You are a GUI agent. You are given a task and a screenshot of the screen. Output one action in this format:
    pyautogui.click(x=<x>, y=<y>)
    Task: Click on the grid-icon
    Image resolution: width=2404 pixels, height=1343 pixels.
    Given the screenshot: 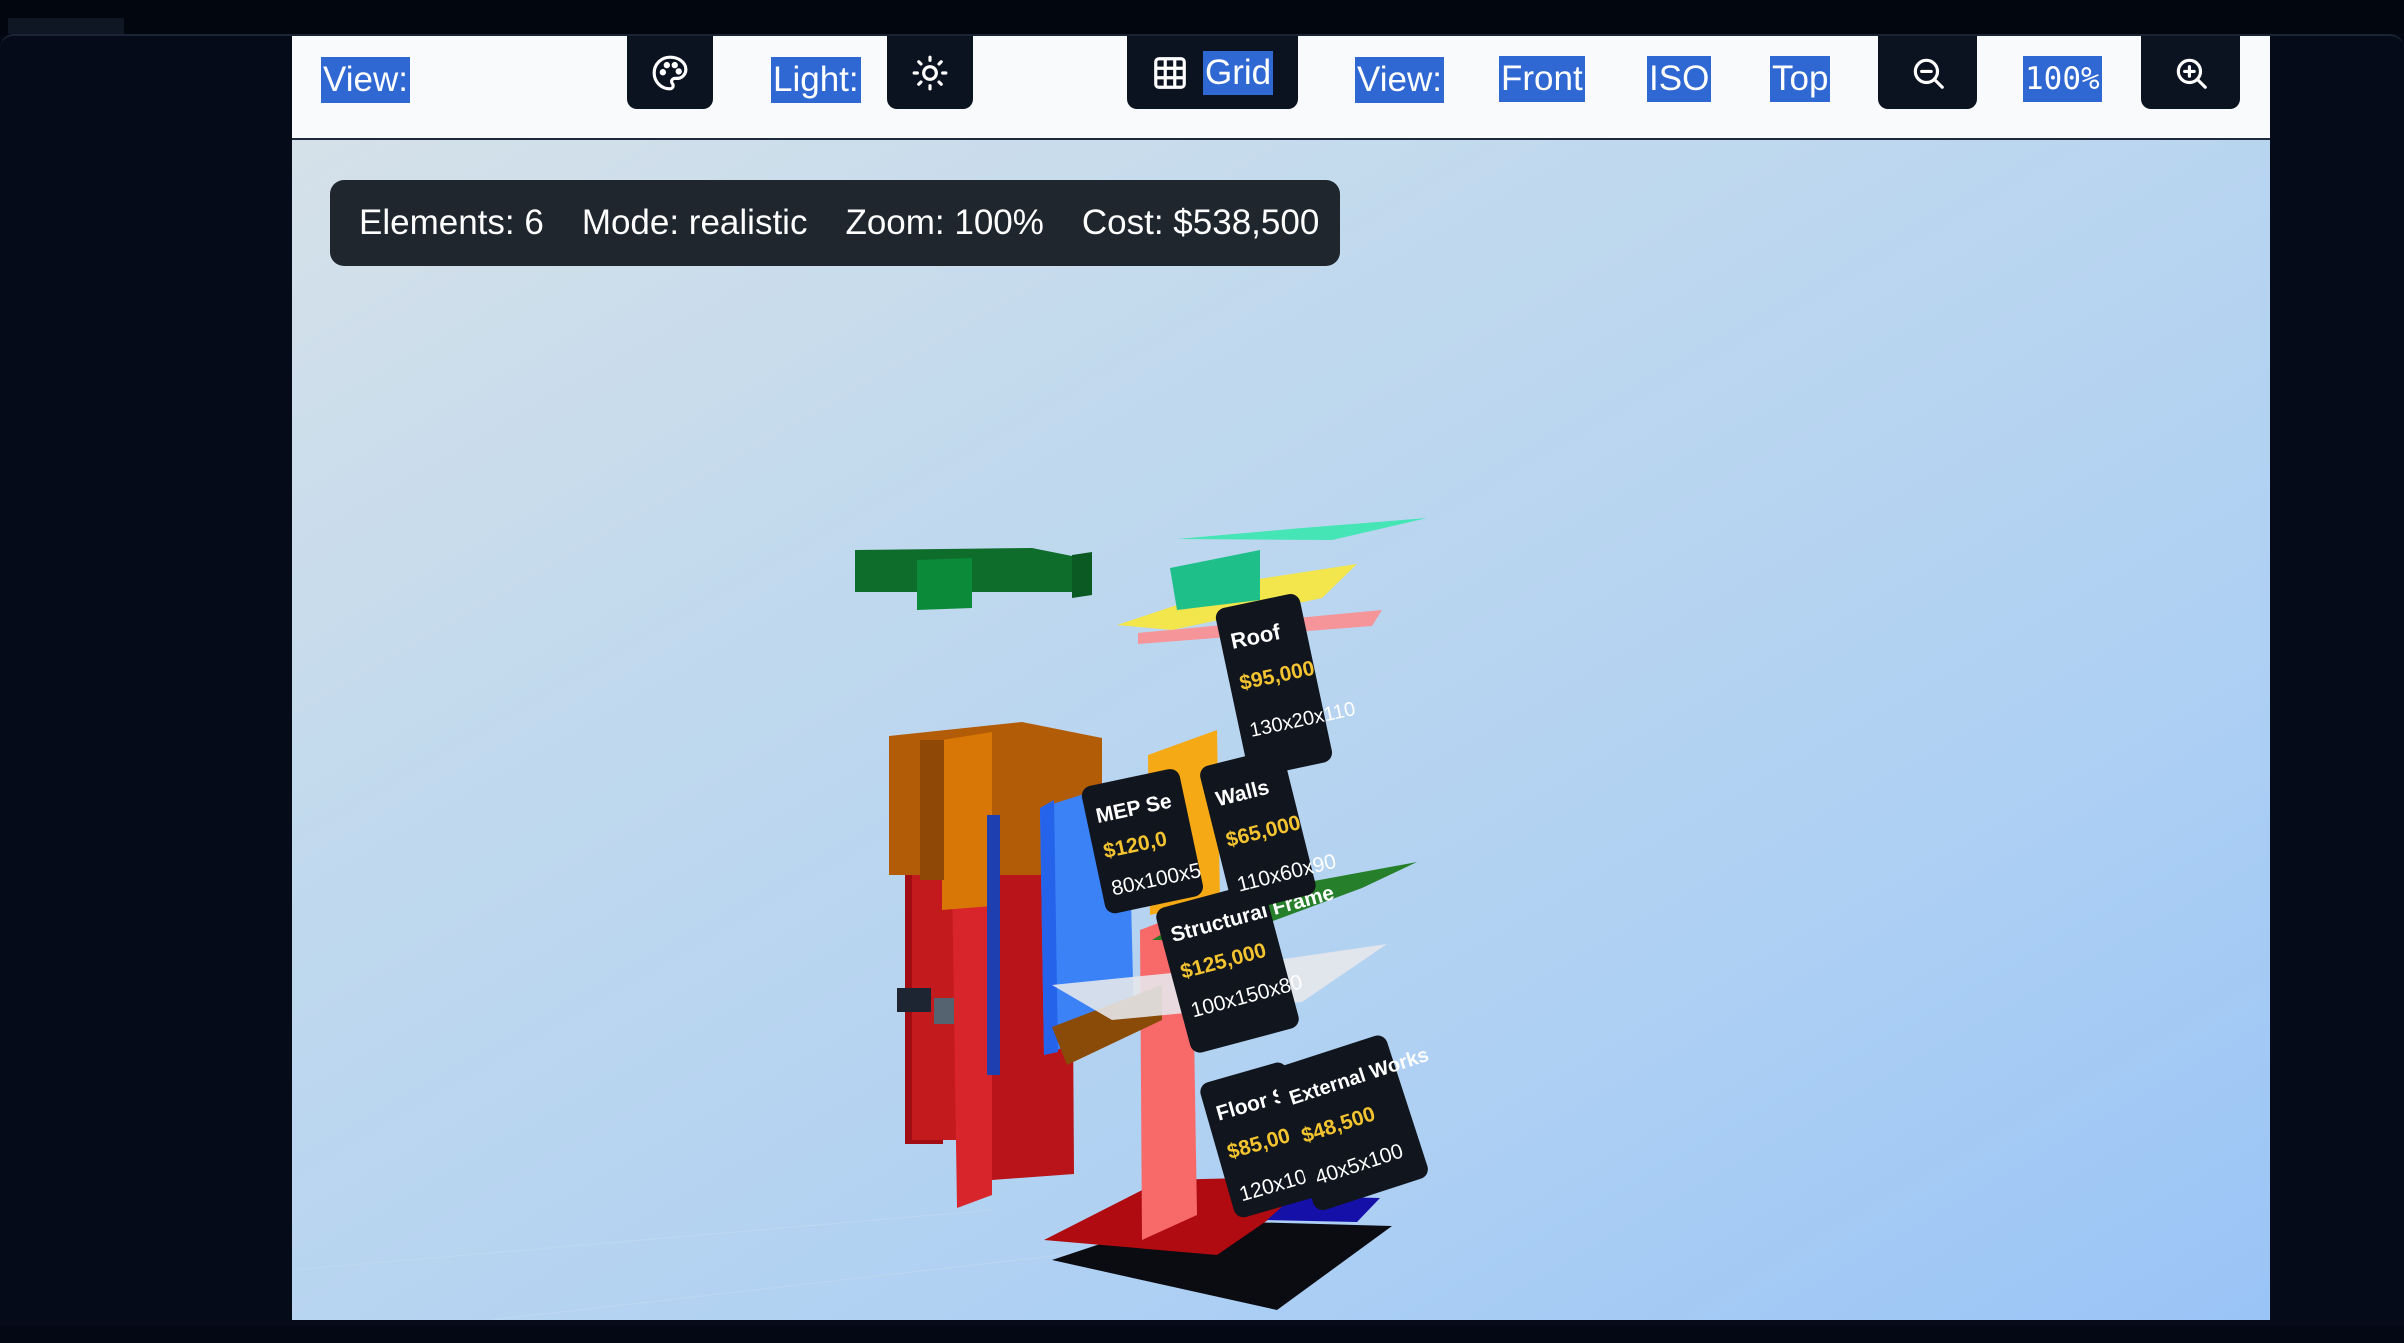 What is the action you would take?
    pyautogui.click(x=1170, y=72)
    